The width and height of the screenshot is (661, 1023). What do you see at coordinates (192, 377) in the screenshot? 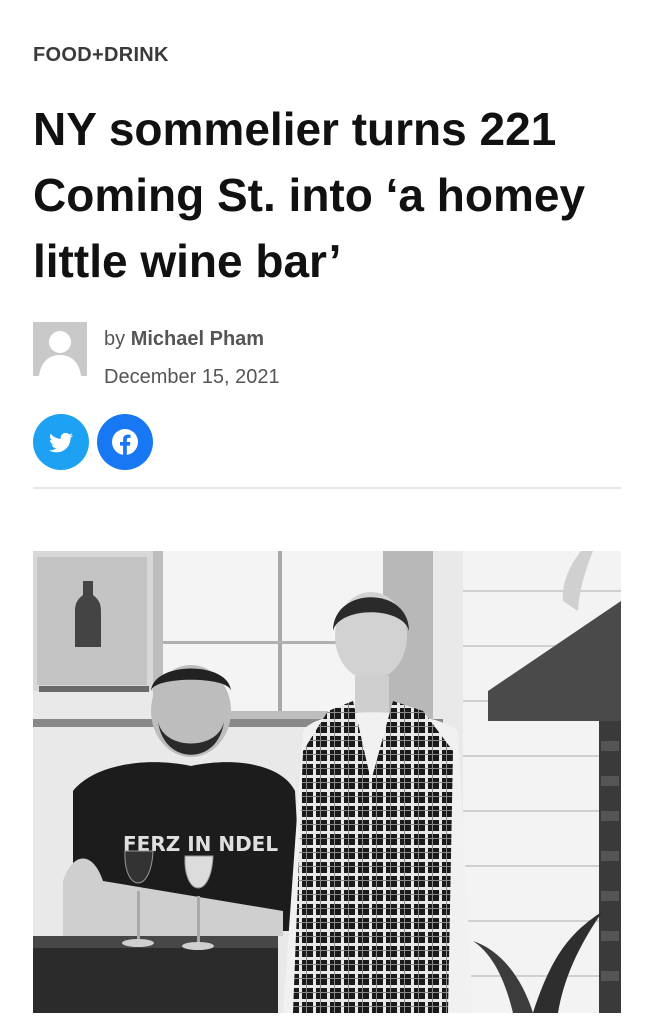
I see `publish-date: December 15, 2021` at bounding box center [192, 377].